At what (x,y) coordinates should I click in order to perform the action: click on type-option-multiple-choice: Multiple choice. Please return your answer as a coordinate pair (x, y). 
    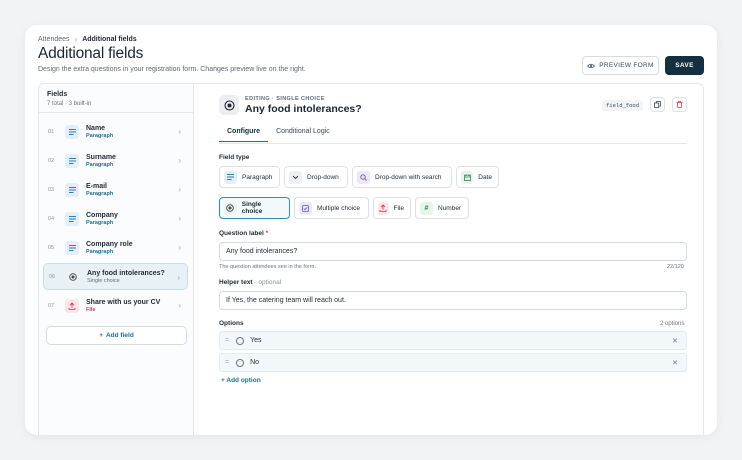
    Looking at the image, I should click on (331, 208).